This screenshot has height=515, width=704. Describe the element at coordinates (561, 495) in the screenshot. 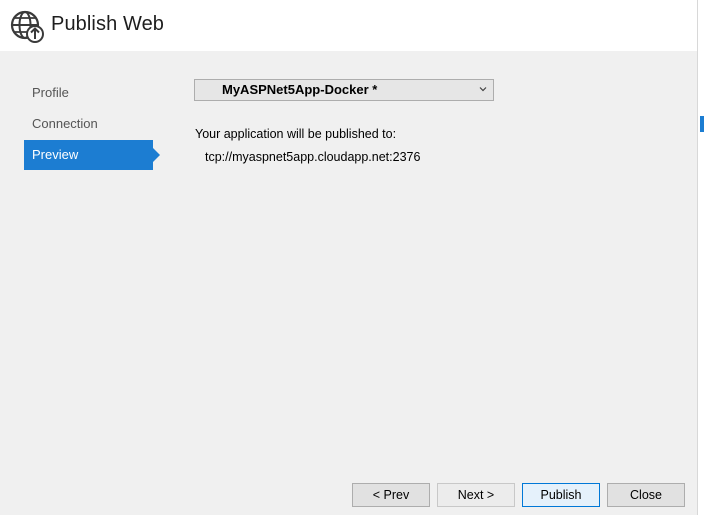

I see `publish-button: Publish` at that location.